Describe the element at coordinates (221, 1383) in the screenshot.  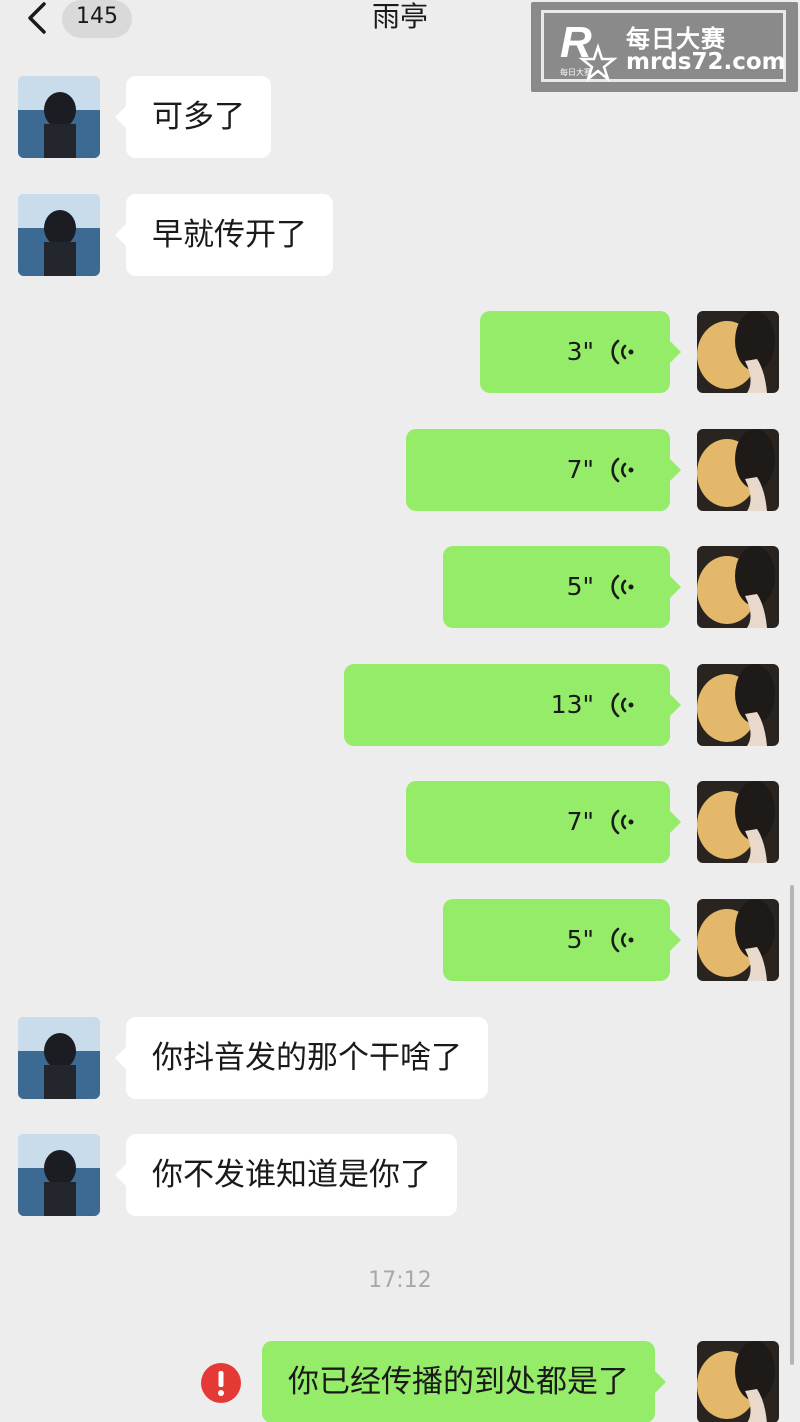
I see `send-failed-icon` at that location.